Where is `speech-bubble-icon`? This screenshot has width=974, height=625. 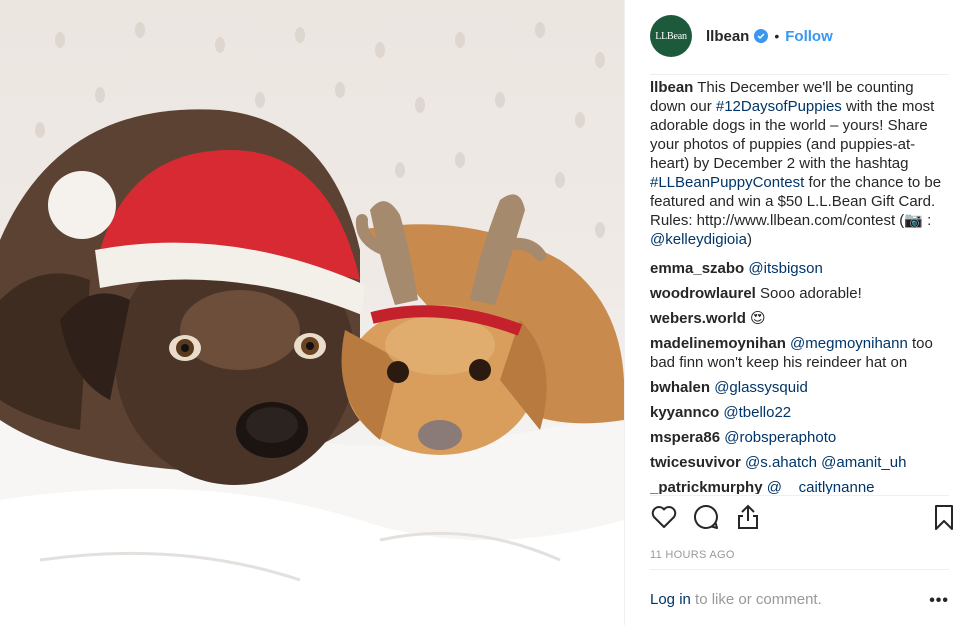
speech-bubble-icon is located at coordinates (707, 518).